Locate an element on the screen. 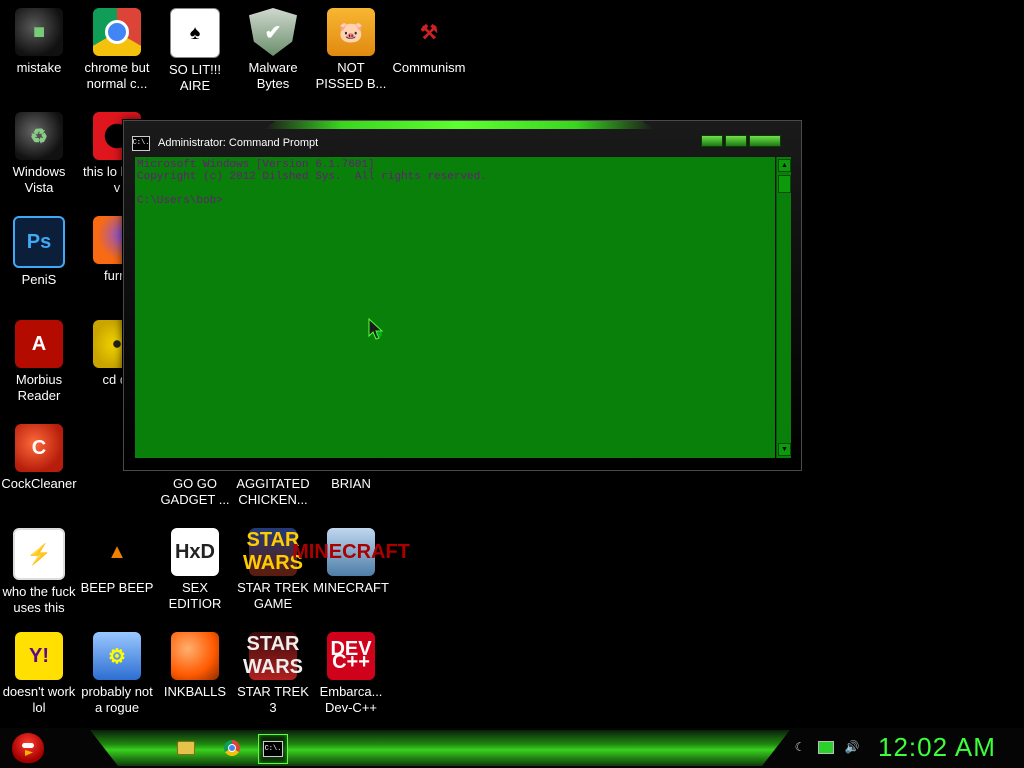 Image resolution: width=1024 pixels, height=768 pixels. maximize-button is located at coordinates (736, 141).